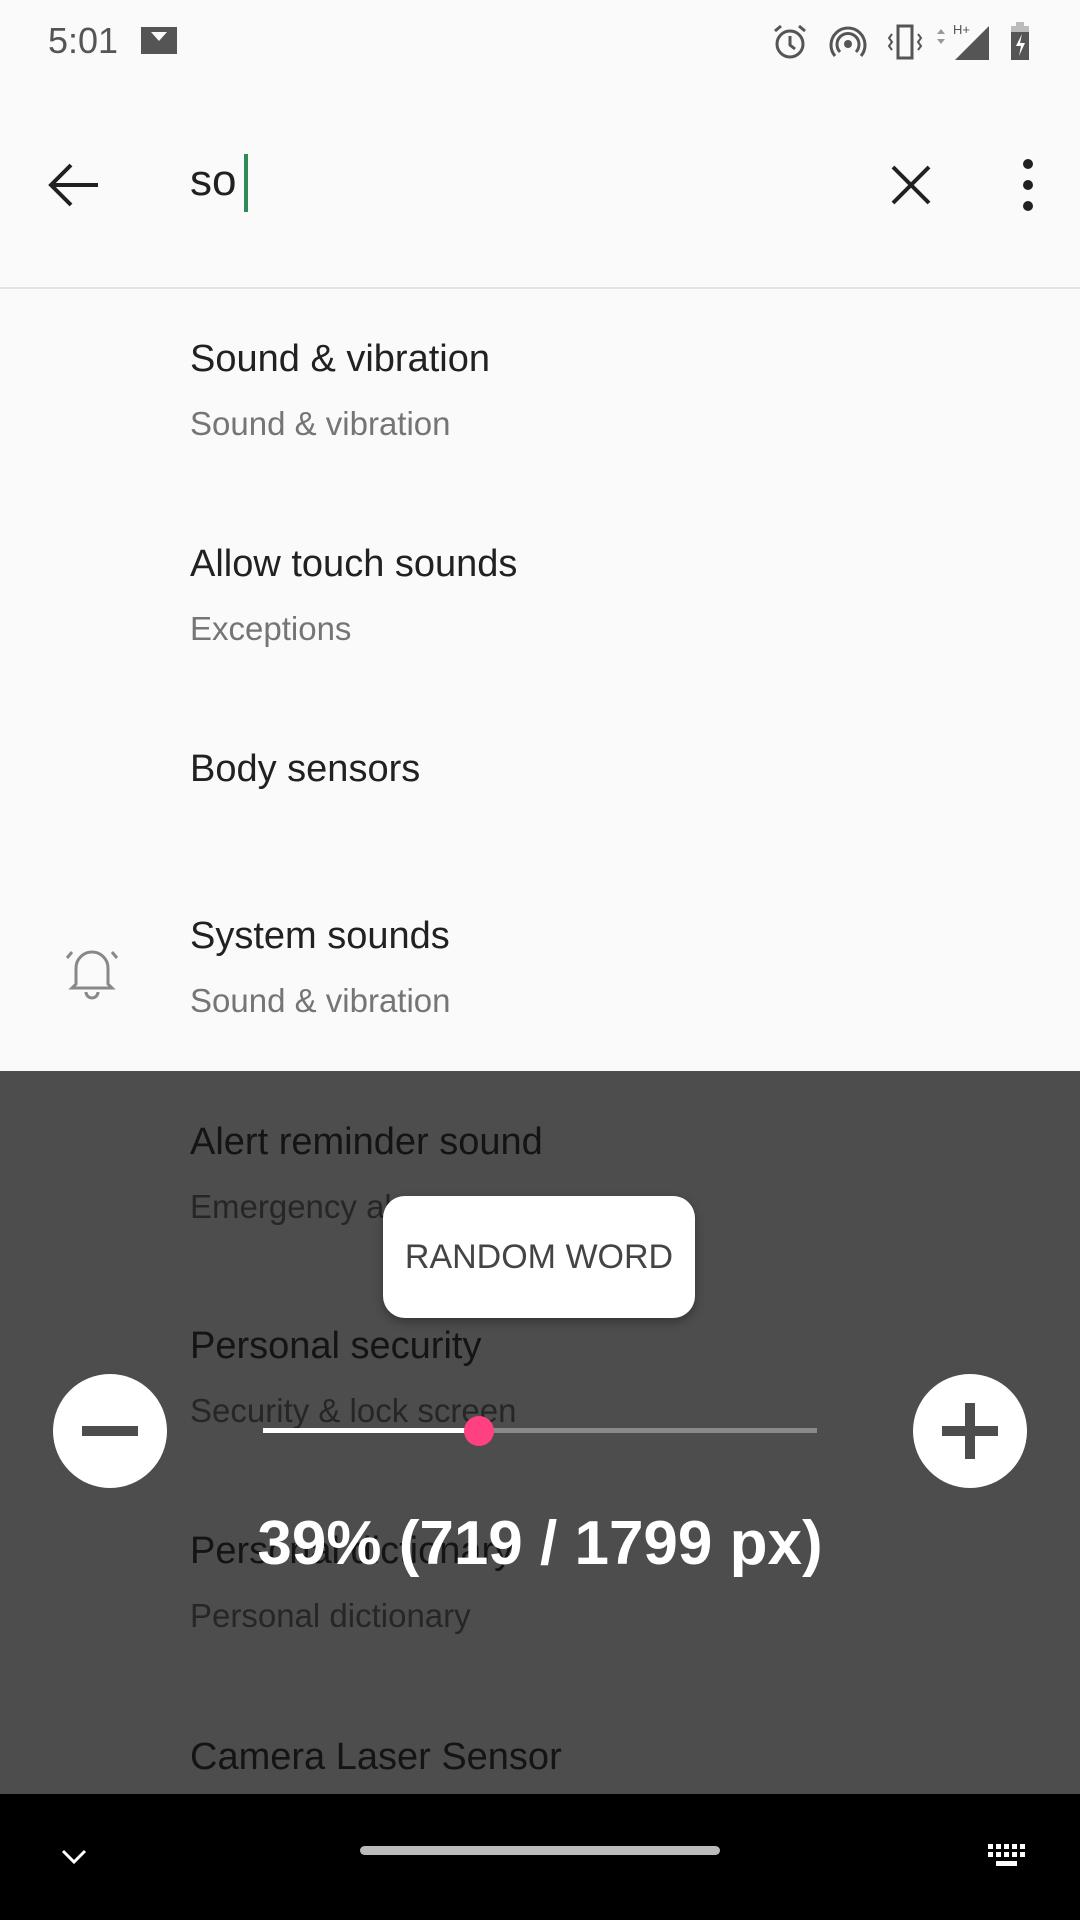  Describe the element at coordinates (74, 1857) in the screenshot. I see `chevron-down-icon` at that location.